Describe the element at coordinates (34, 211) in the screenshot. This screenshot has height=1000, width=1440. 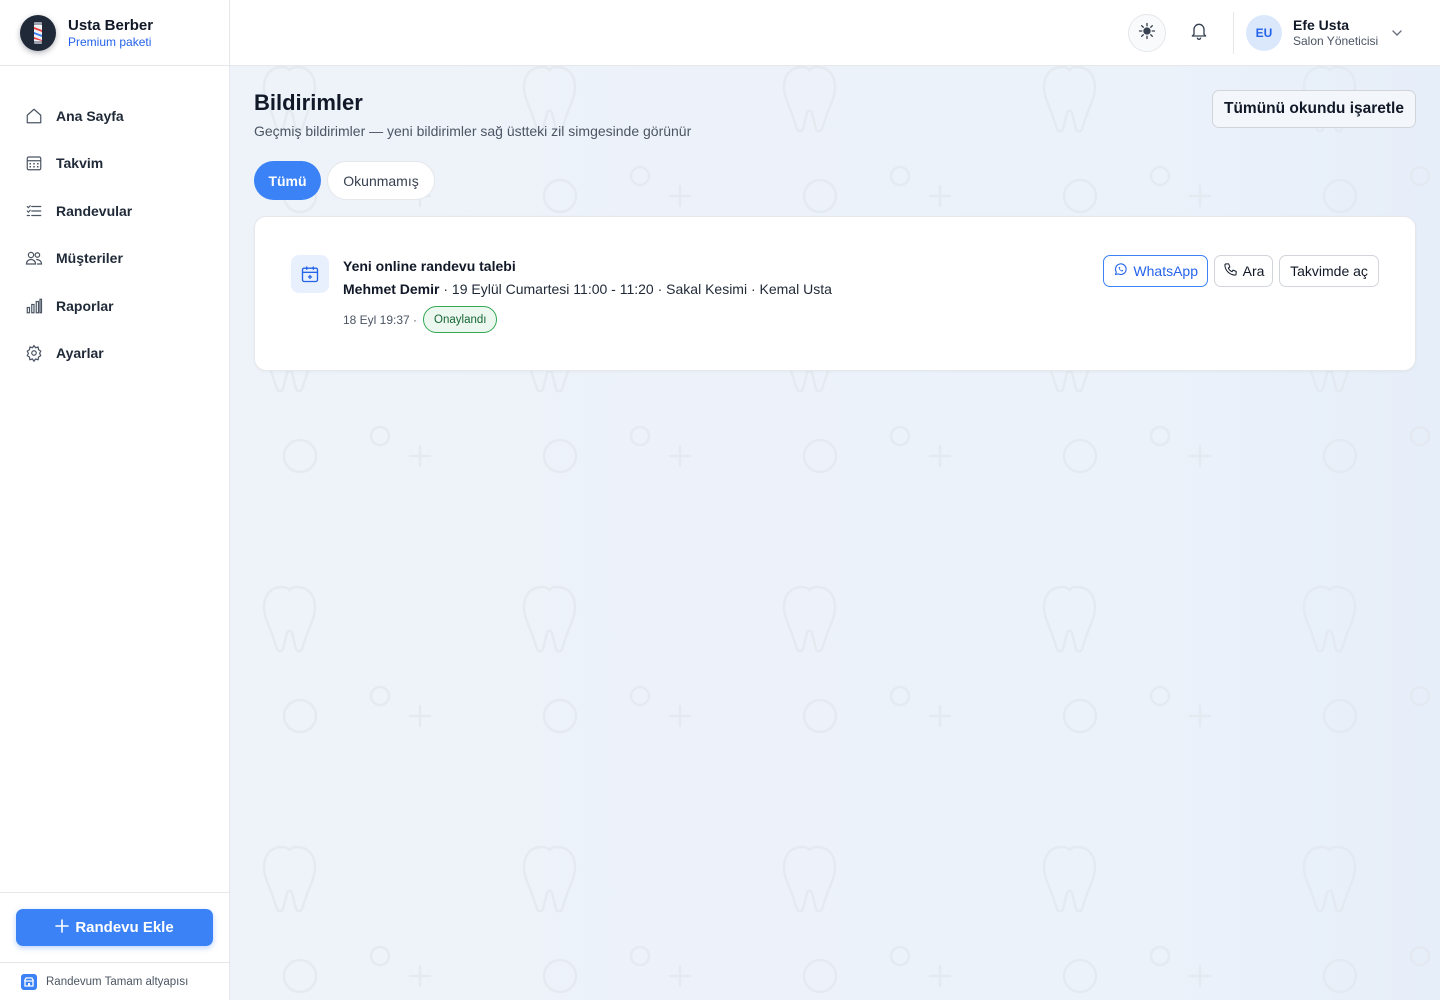
I see `list-icon` at that location.